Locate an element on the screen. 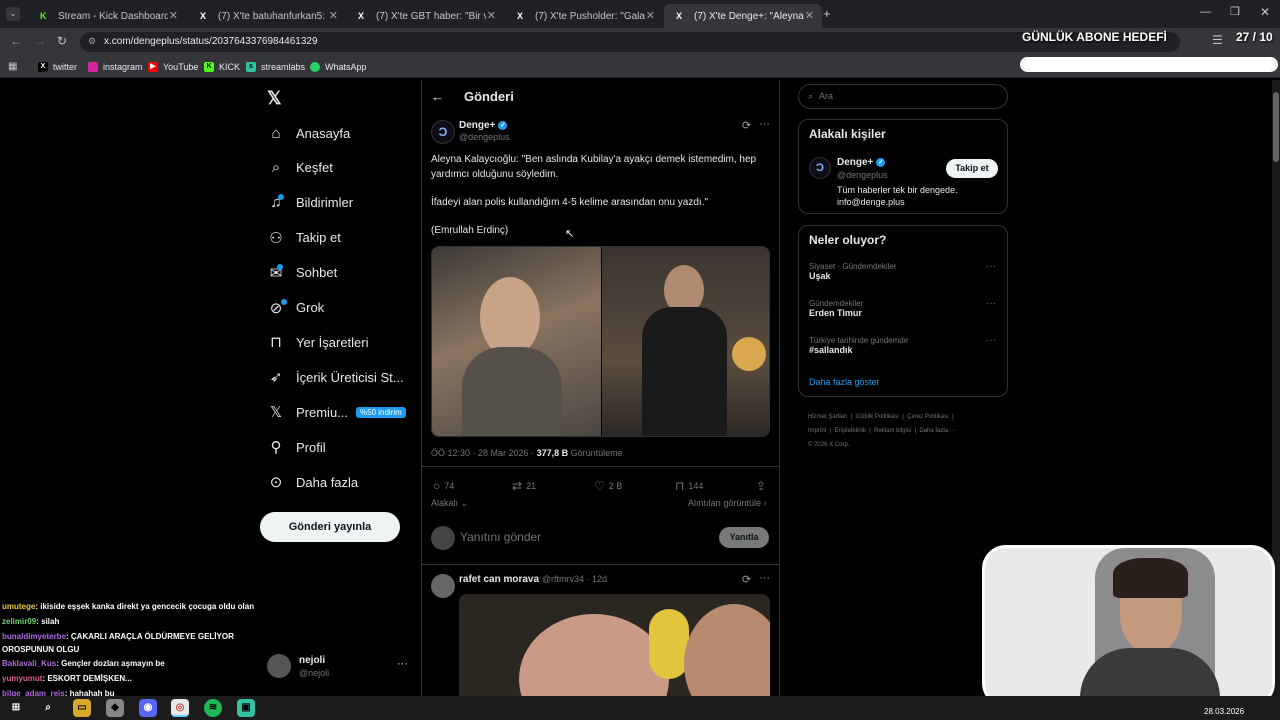 This screenshot has height=720, width=1280. bookmark-icon: ⊓ is located at coordinates (276, 343).